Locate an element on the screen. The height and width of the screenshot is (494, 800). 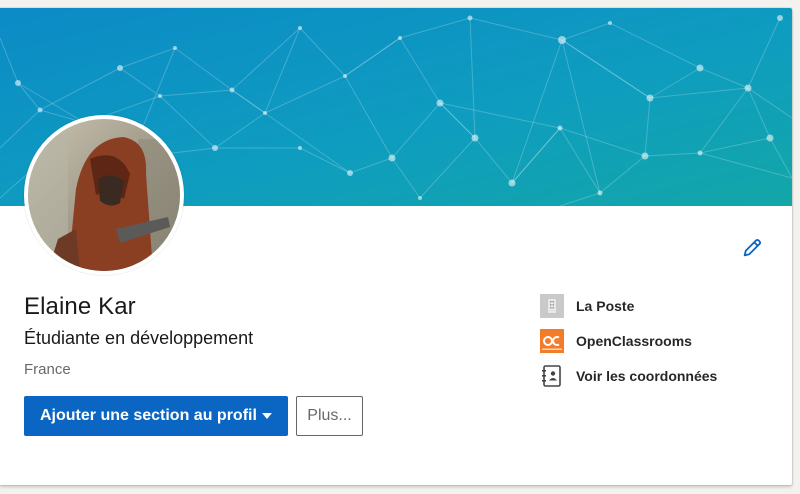
profile-location: France is located at coordinates (47, 369).